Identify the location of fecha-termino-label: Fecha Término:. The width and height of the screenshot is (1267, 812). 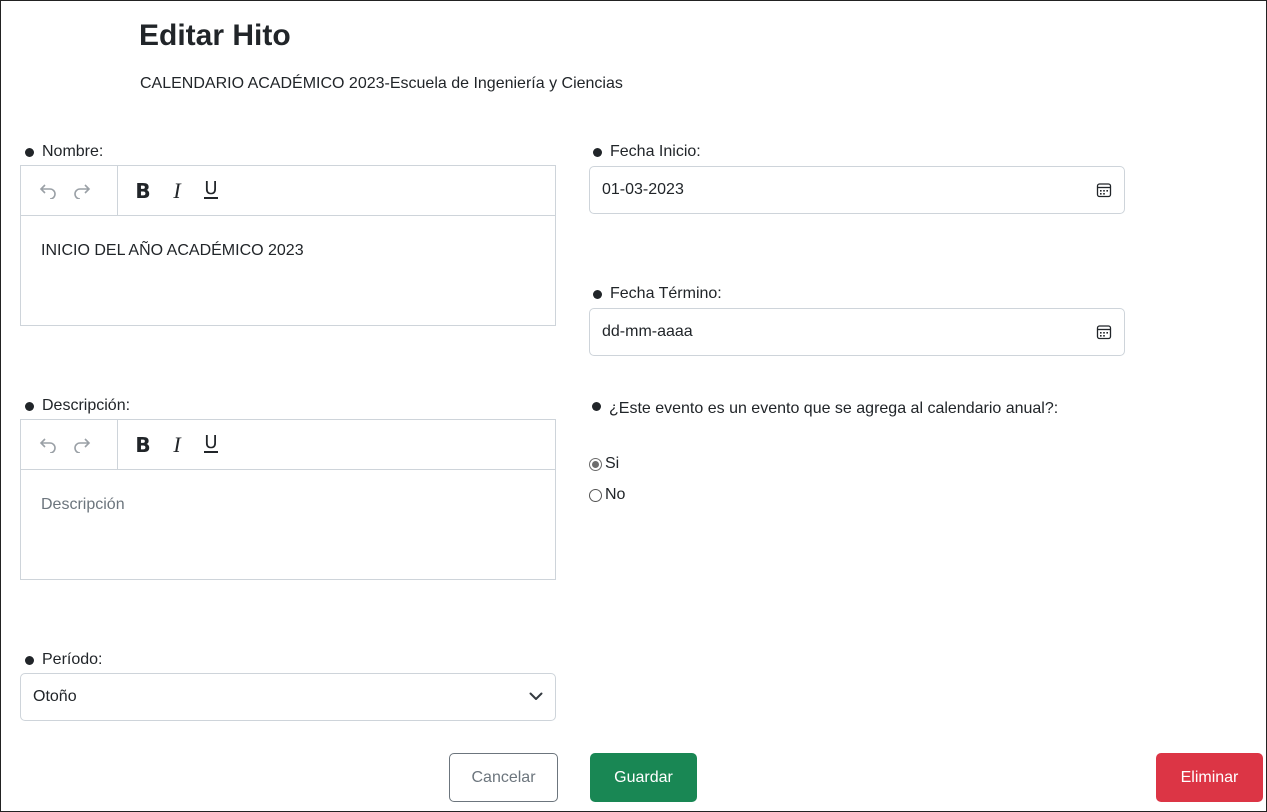
(657, 294).